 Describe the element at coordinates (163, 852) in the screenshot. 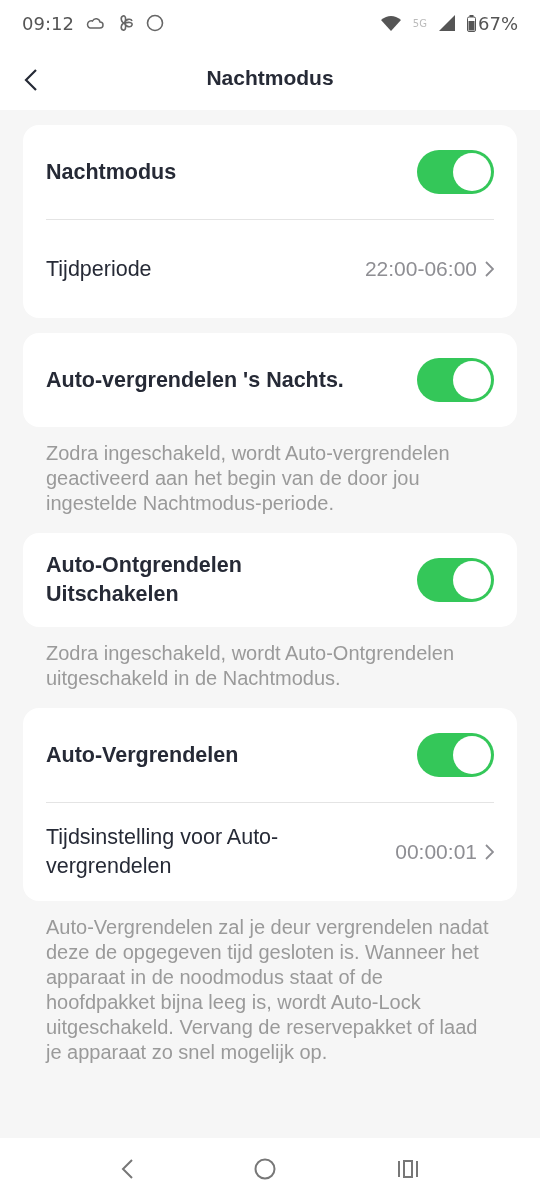

I see `setting-label: Tijdsinstelling voor Auto-vergrendelen` at that location.